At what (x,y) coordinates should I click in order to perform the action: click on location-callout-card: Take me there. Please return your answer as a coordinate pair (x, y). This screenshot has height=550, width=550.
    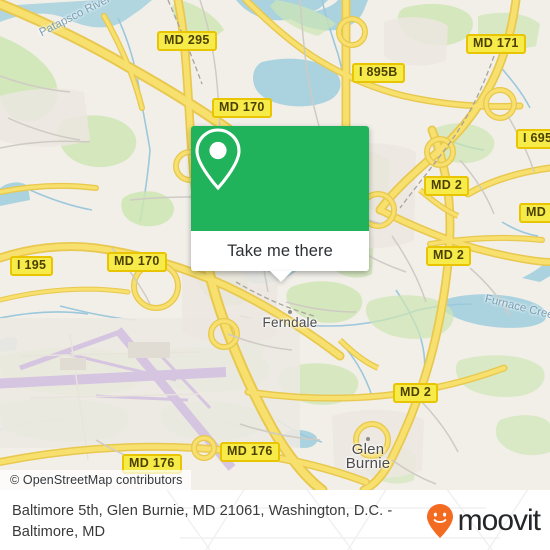
    Looking at the image, I should click on (280, 204).